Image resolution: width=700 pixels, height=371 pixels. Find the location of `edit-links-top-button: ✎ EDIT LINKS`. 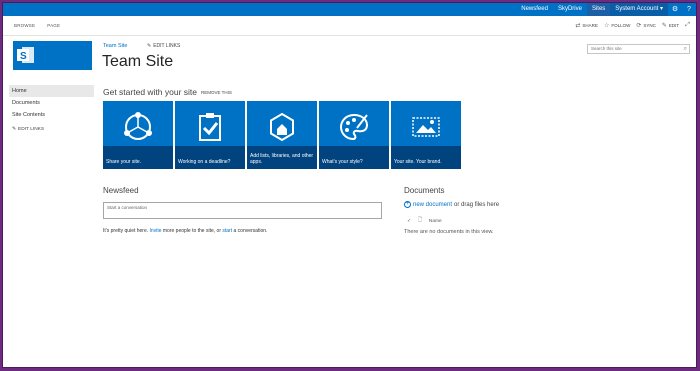

edit-links-top-button: ✎ EDIT LINKS is located at coordinates (163, 46).